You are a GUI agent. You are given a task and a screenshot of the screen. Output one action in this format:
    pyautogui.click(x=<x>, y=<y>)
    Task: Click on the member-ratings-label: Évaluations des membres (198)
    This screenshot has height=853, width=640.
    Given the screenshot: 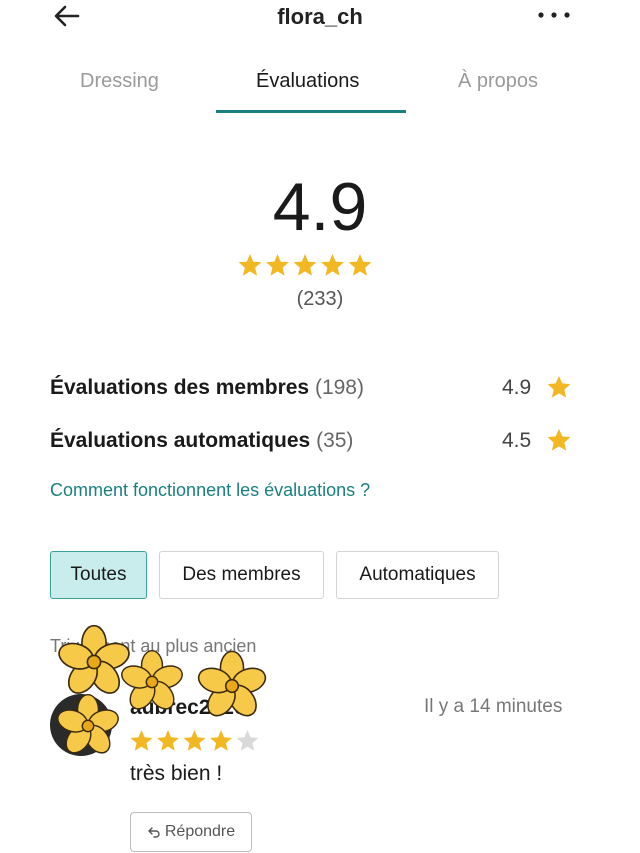 What is the action you would take?
    pyautogui.click(x=207, y=388)
    